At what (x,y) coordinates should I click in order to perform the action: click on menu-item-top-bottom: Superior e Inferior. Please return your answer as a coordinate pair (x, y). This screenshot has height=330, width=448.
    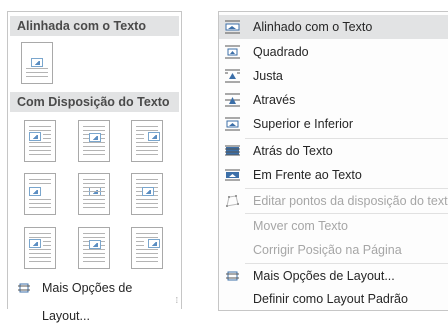
    Looking at the image, I should click on (333, 124).